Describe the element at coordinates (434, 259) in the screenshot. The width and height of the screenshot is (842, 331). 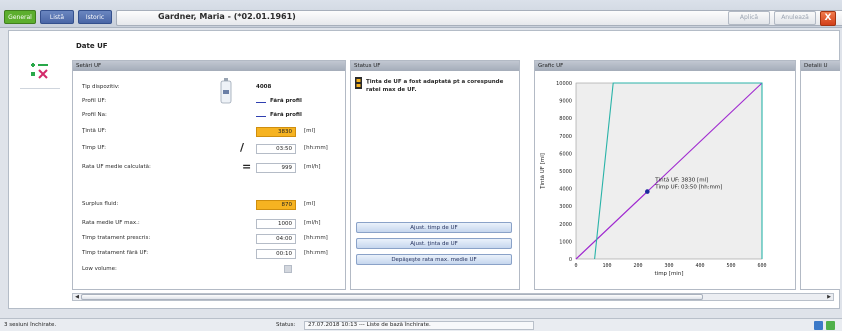
I see `exceed-max-rate-button: Depăşeşte rata max. medie UF` at that location.